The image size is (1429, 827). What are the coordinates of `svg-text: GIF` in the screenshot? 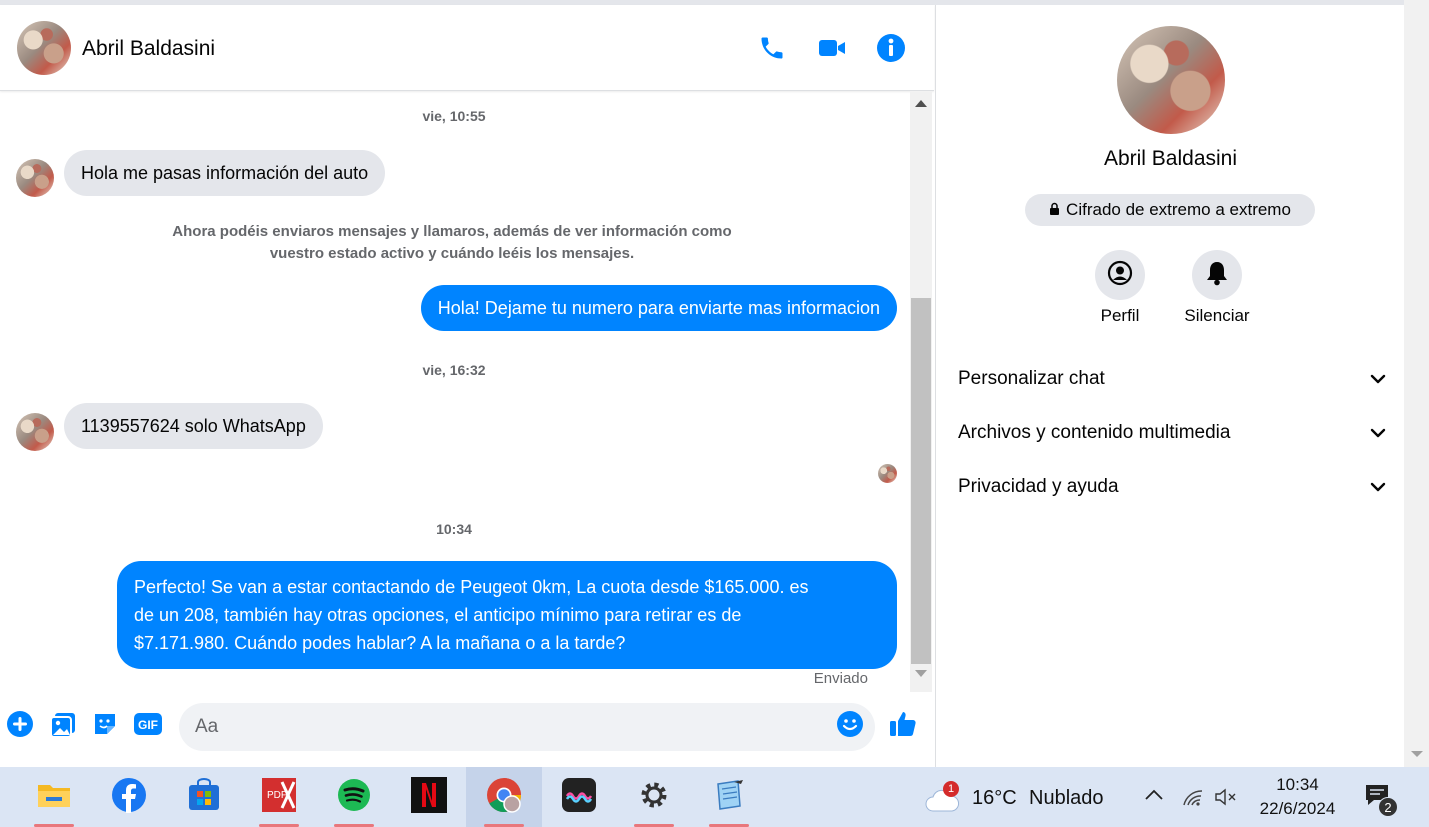 It's located at (148, 725).